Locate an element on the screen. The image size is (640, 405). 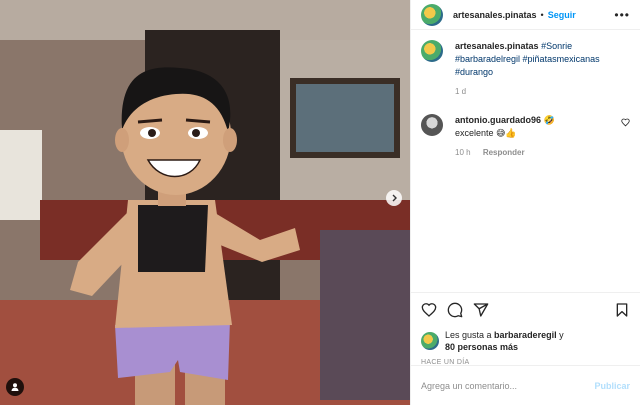
share-icon is located at coordinates (481, 310).